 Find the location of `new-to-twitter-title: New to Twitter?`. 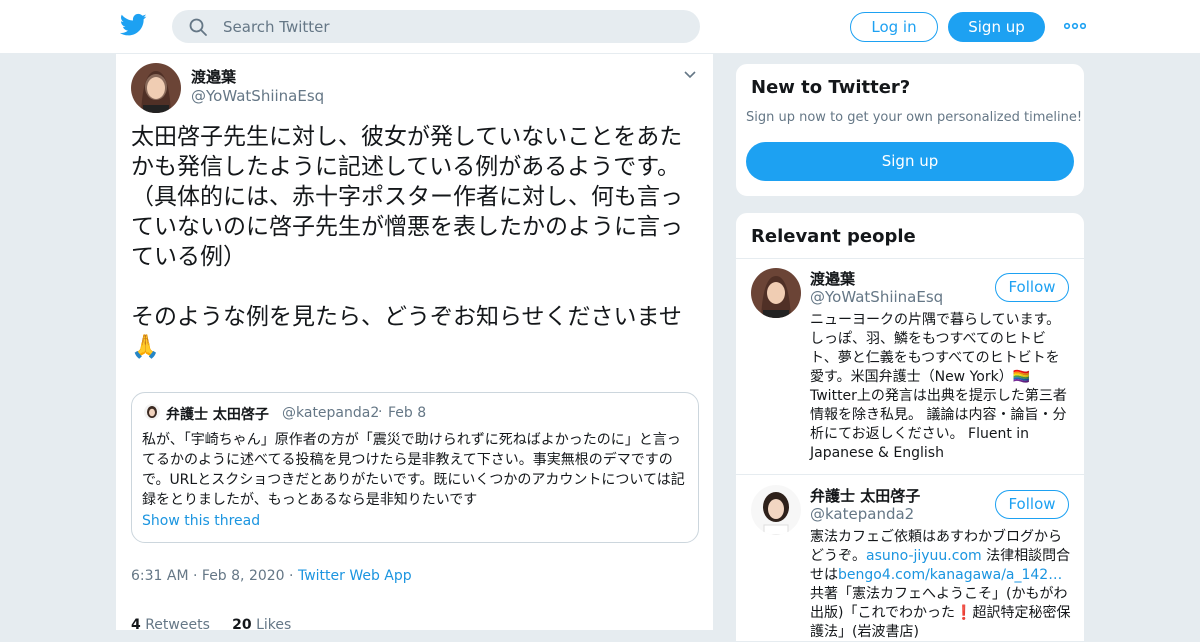

new-to-twitter-title: New to Twitter? is located at coordinates (831, 87).